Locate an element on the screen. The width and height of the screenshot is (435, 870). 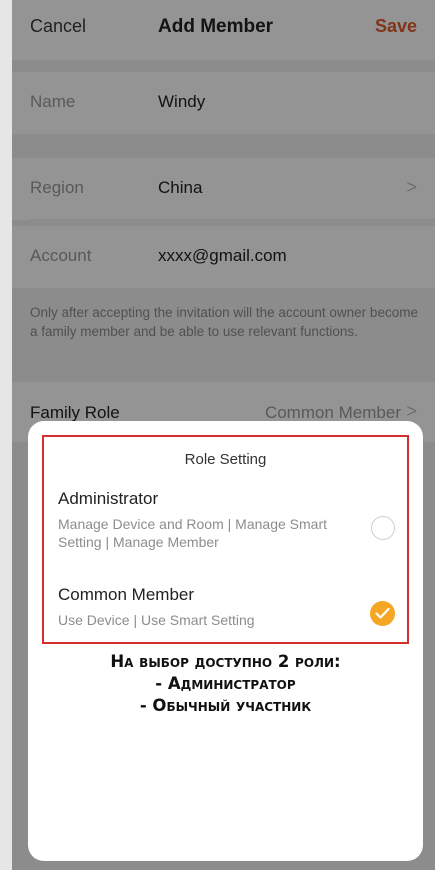
role-option-common-member: Common Member is located at coordinates (126, 595).